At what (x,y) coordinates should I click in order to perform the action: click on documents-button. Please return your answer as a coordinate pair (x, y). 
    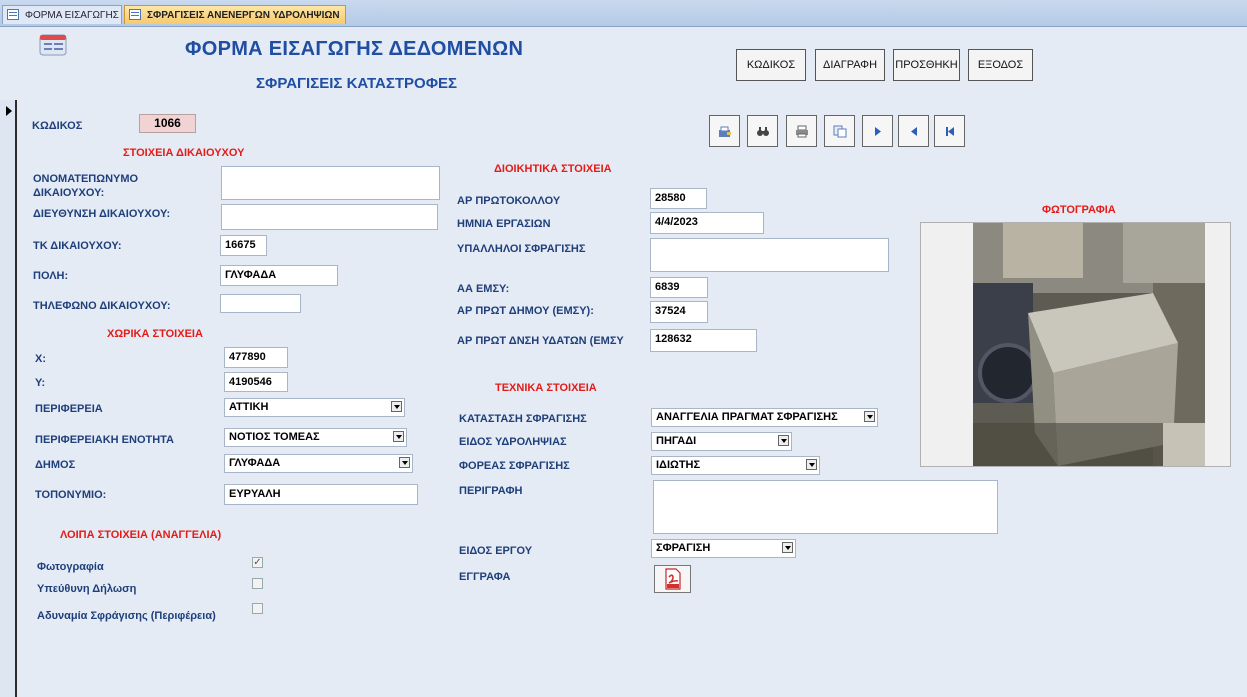
    Looking at the image, I should click on (672, 579).